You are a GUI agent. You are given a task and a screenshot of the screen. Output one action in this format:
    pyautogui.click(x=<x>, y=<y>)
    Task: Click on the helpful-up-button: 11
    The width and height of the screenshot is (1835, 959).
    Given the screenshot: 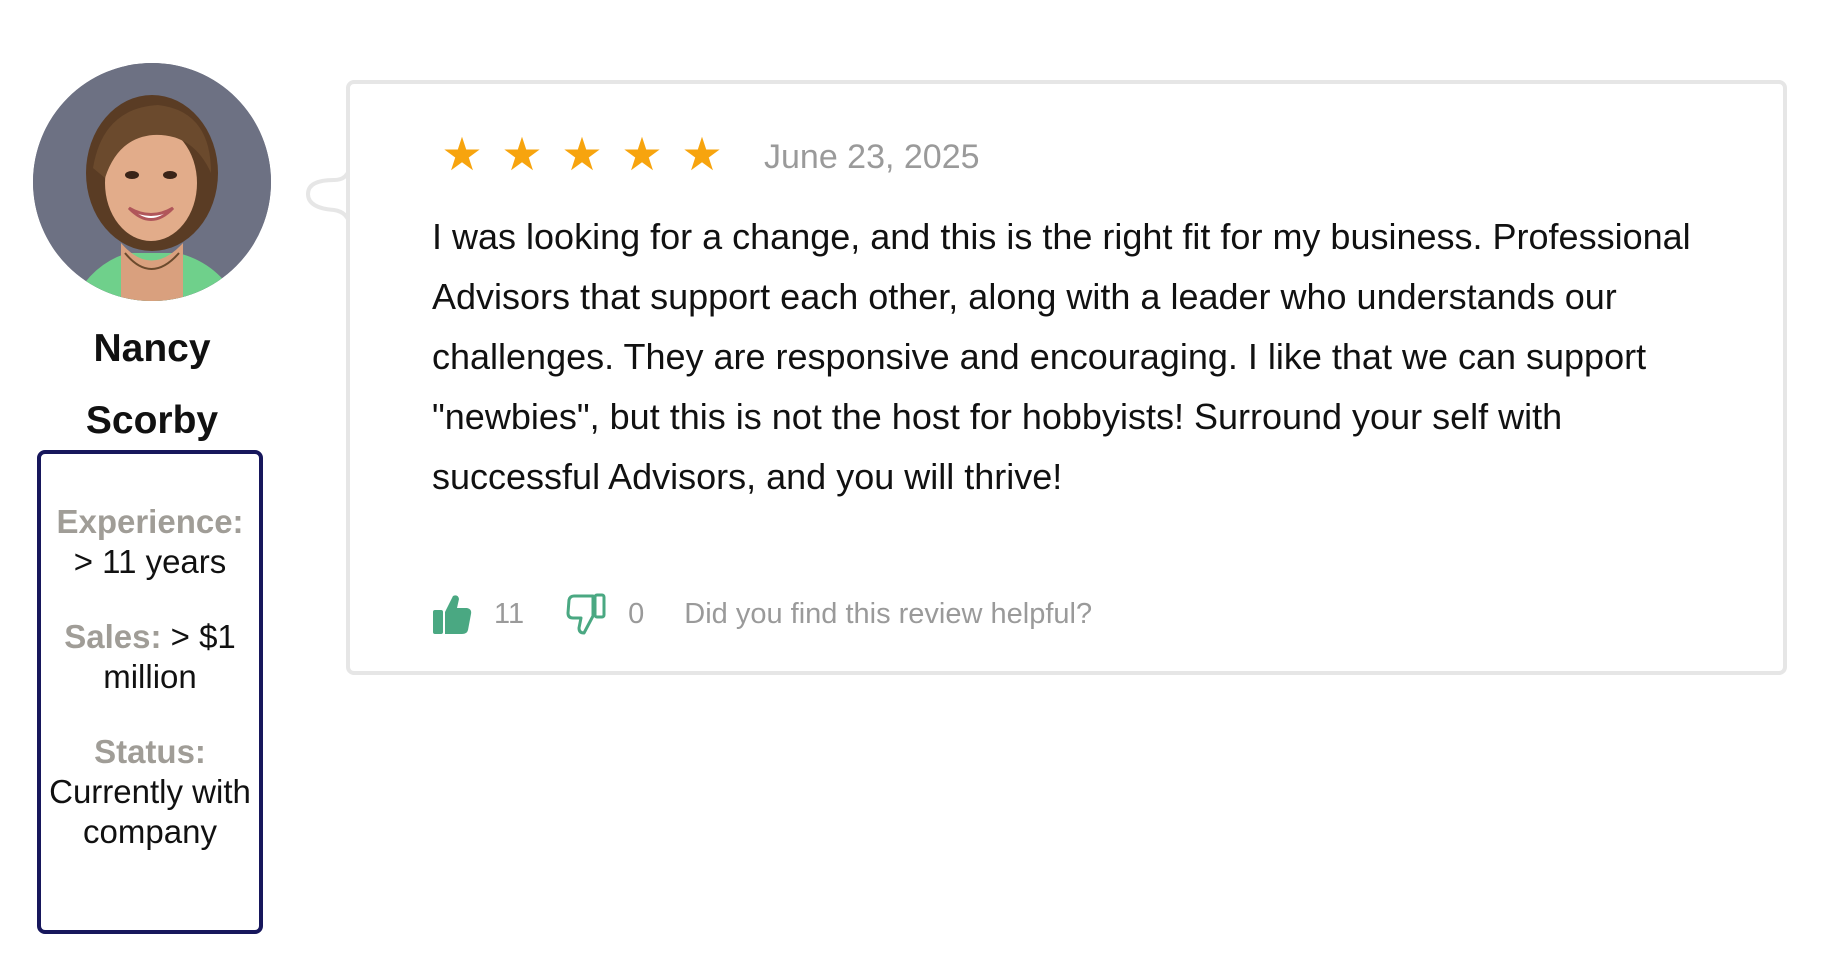 What is the action you would take?
    pyautogui.click(x=478, y=614)
    